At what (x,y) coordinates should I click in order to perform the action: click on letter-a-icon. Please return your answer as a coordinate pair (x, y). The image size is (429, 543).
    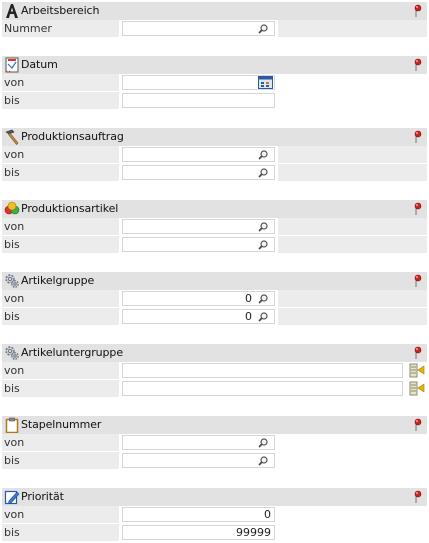
    Looking at the image, I should click on (12, 11).